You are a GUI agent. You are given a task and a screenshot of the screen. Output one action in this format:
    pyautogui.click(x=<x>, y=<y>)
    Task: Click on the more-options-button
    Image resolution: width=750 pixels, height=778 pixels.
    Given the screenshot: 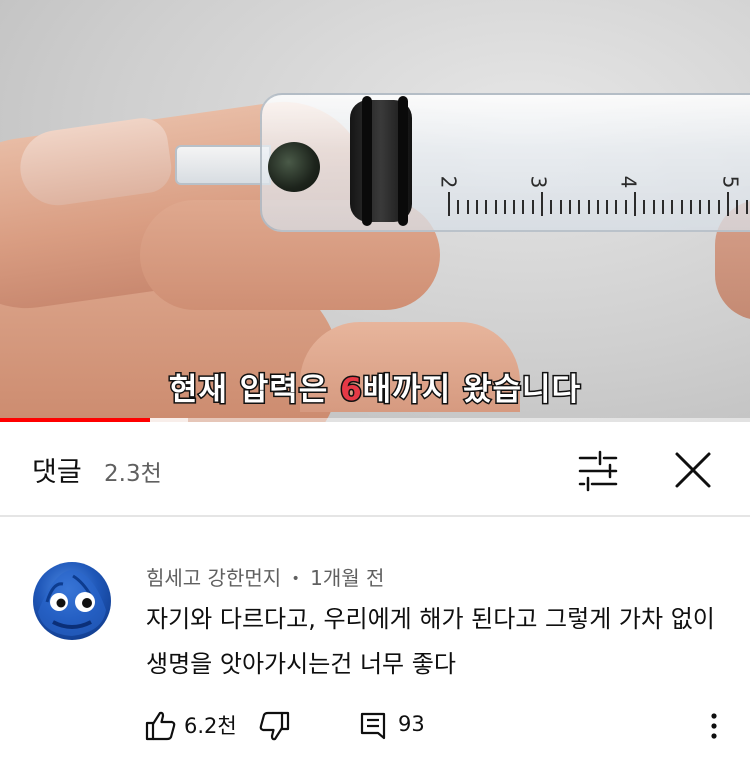 What is the action you would take?
    pyautogui.click(x=714, y=726)
    